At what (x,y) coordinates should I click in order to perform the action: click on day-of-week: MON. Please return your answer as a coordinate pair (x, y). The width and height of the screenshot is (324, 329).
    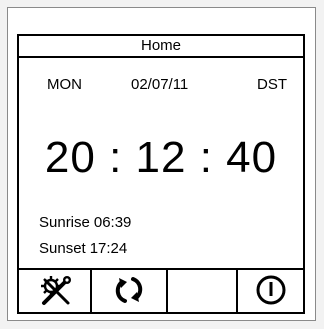
    Looking at the image, I should click on (64, 84).